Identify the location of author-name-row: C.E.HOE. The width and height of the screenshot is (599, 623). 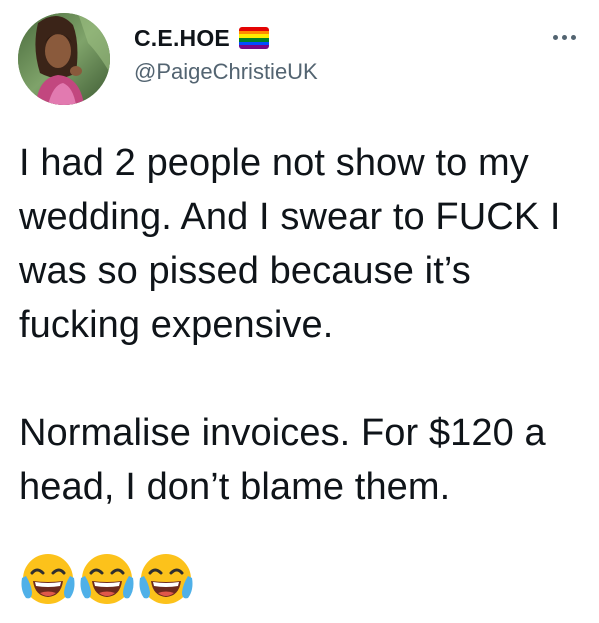
(201, 38).